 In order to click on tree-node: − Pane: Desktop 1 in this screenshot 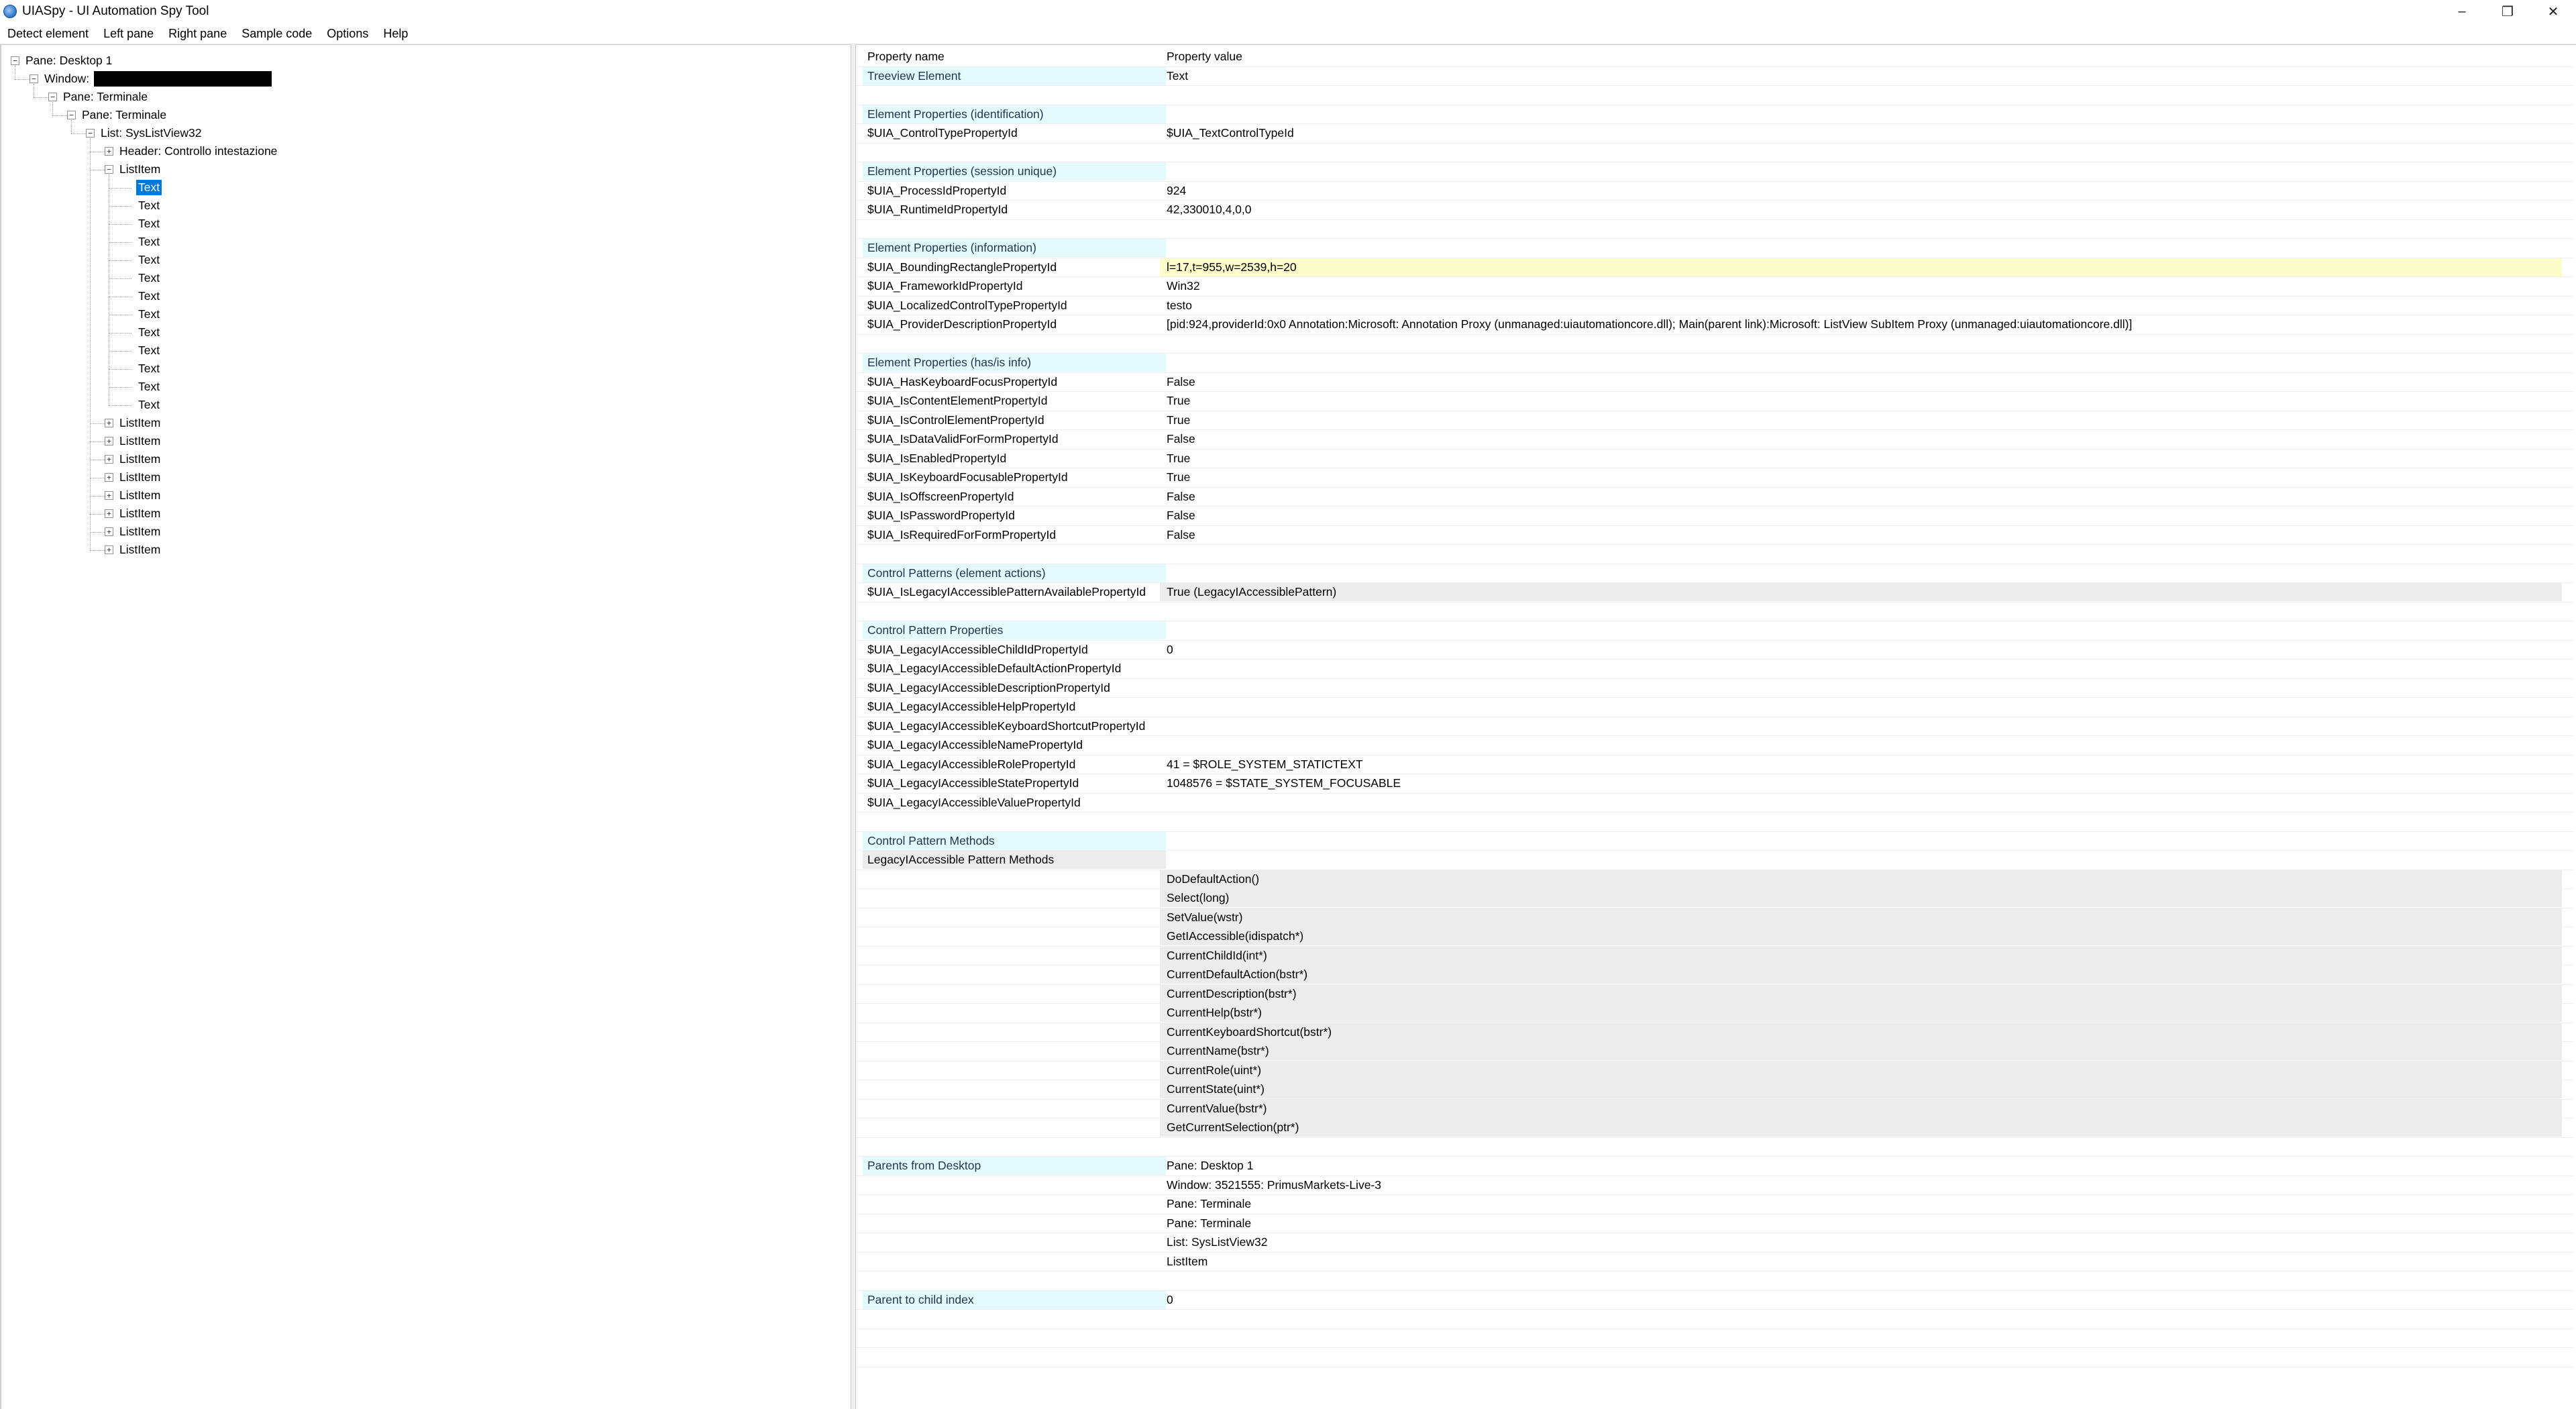, I will do `click(62, 61)`.